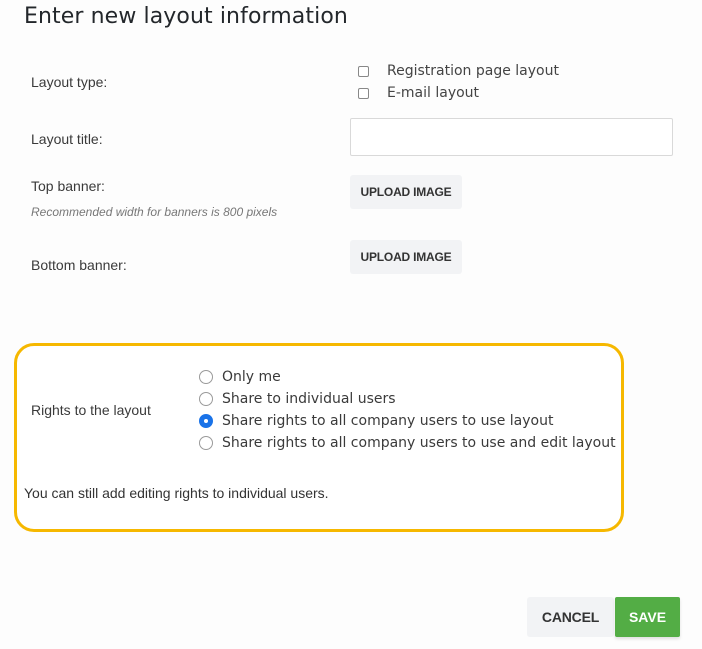  I want to click on rights-option-only-me: Only me, so click(240, 377).